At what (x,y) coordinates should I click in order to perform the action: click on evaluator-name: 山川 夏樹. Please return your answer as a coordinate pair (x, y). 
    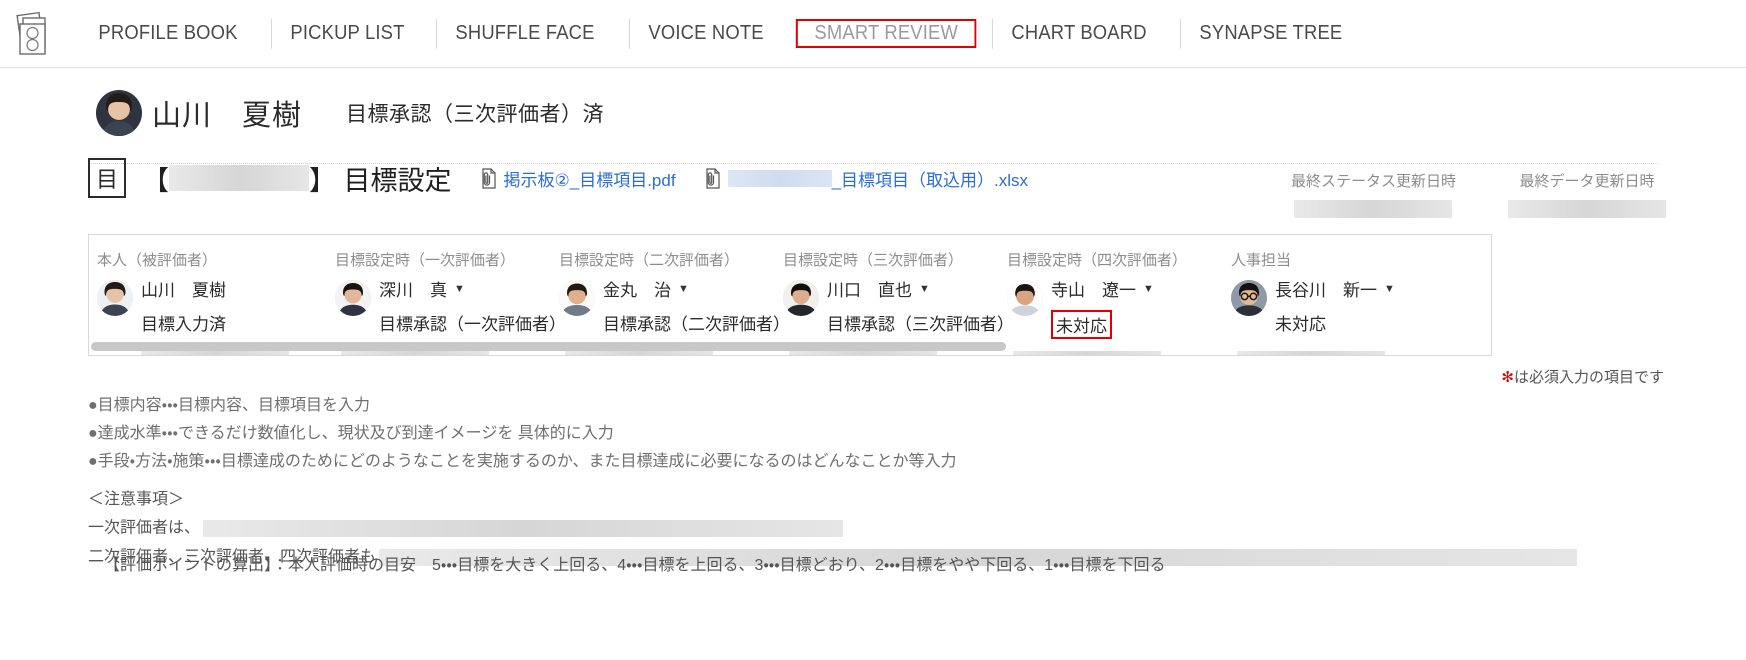
    Looking at the image, I should click on (183, 288).